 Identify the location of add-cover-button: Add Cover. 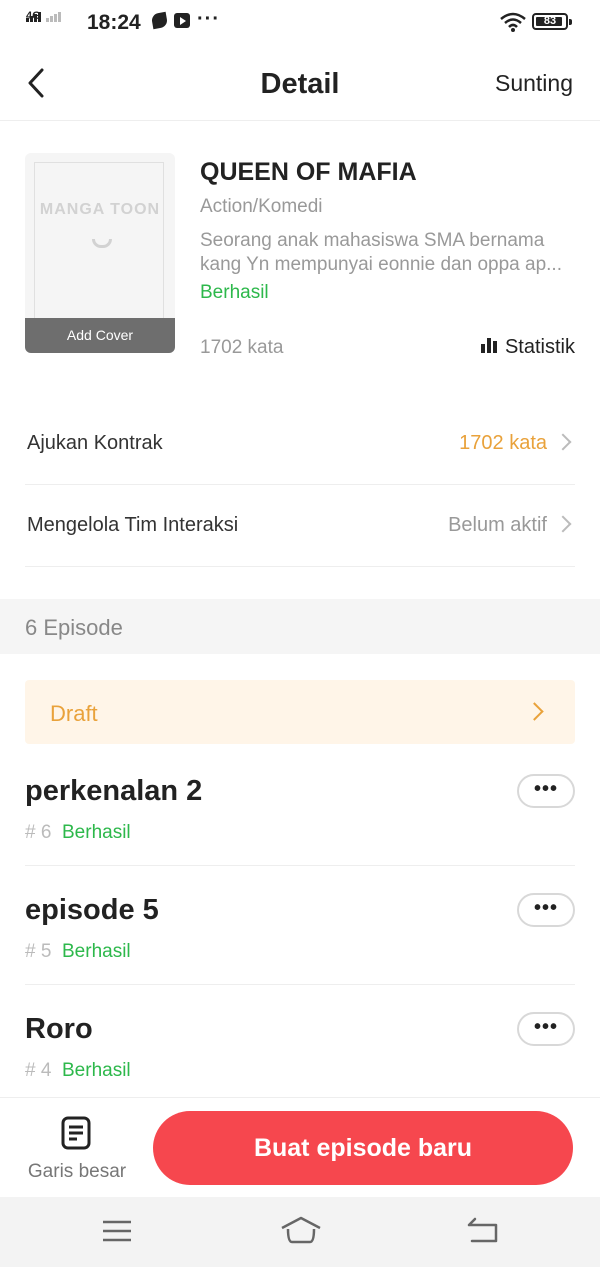
(100, 335).